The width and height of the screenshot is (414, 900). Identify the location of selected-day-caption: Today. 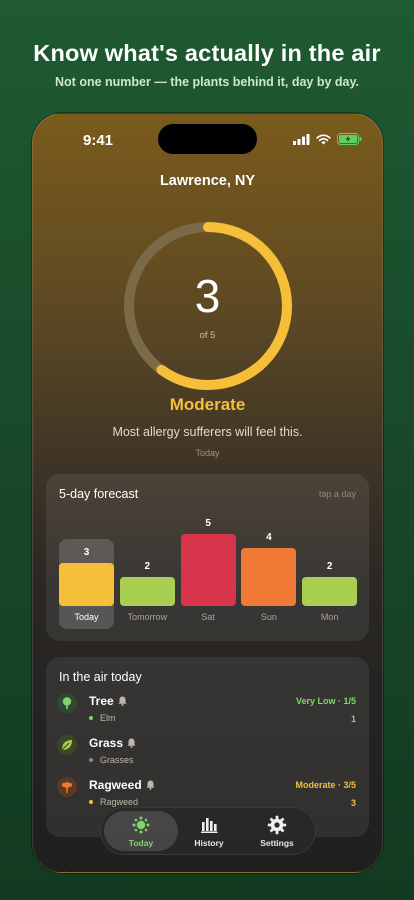
(207, 453).